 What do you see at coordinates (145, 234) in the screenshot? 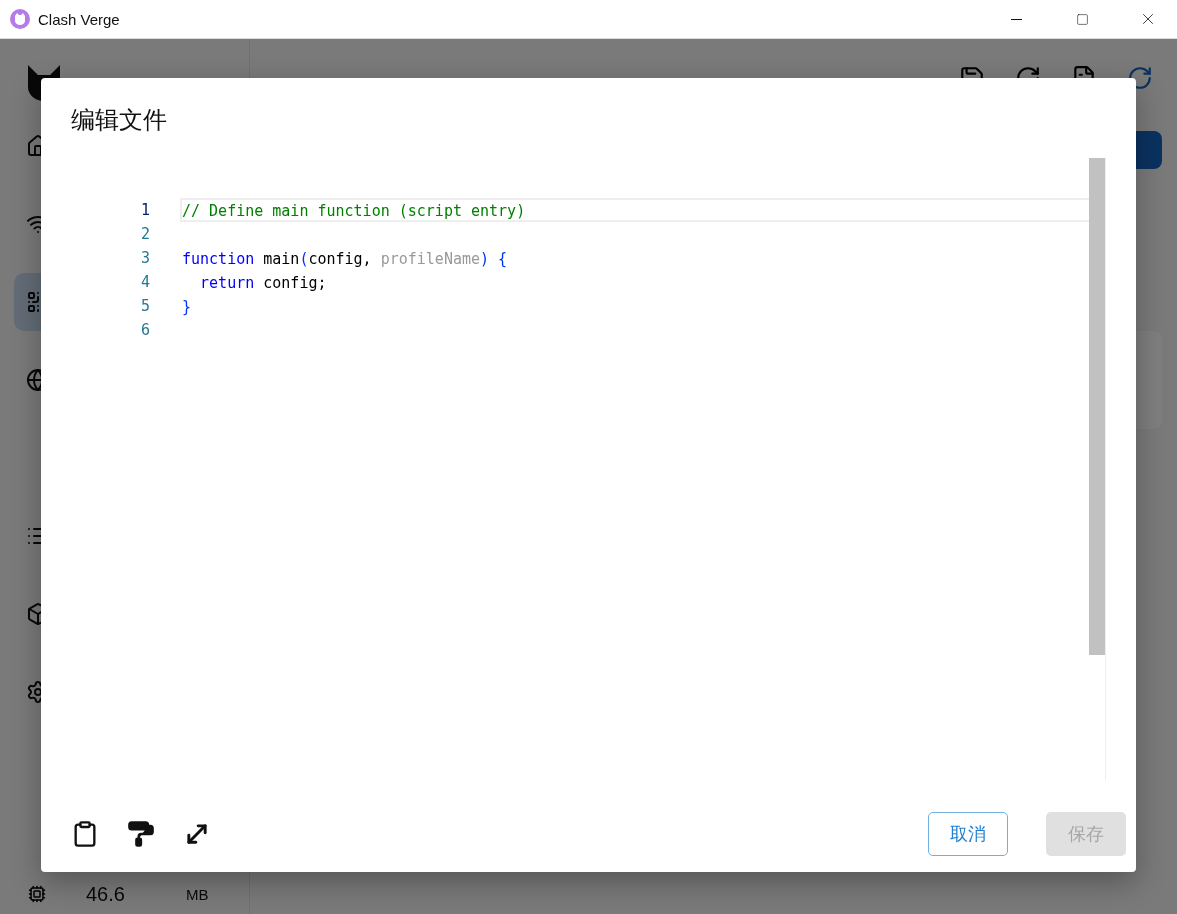
I see `line-number: 2` at bounding box center [145, 234].